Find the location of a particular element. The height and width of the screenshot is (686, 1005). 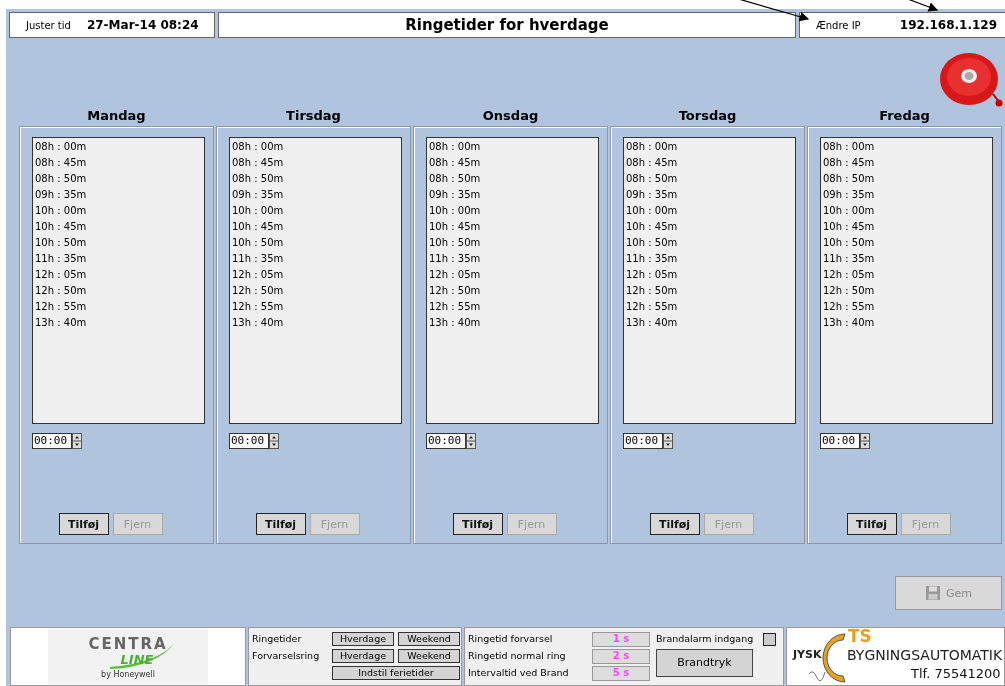

ring-times-button: Weekend is located at coordinates (429, 639).